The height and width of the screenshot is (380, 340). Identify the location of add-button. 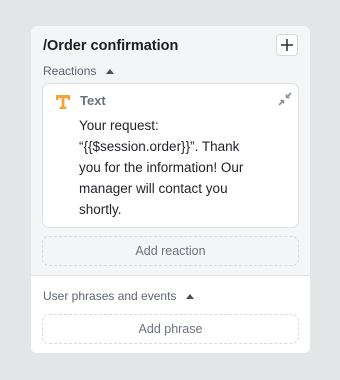
(287, 45).